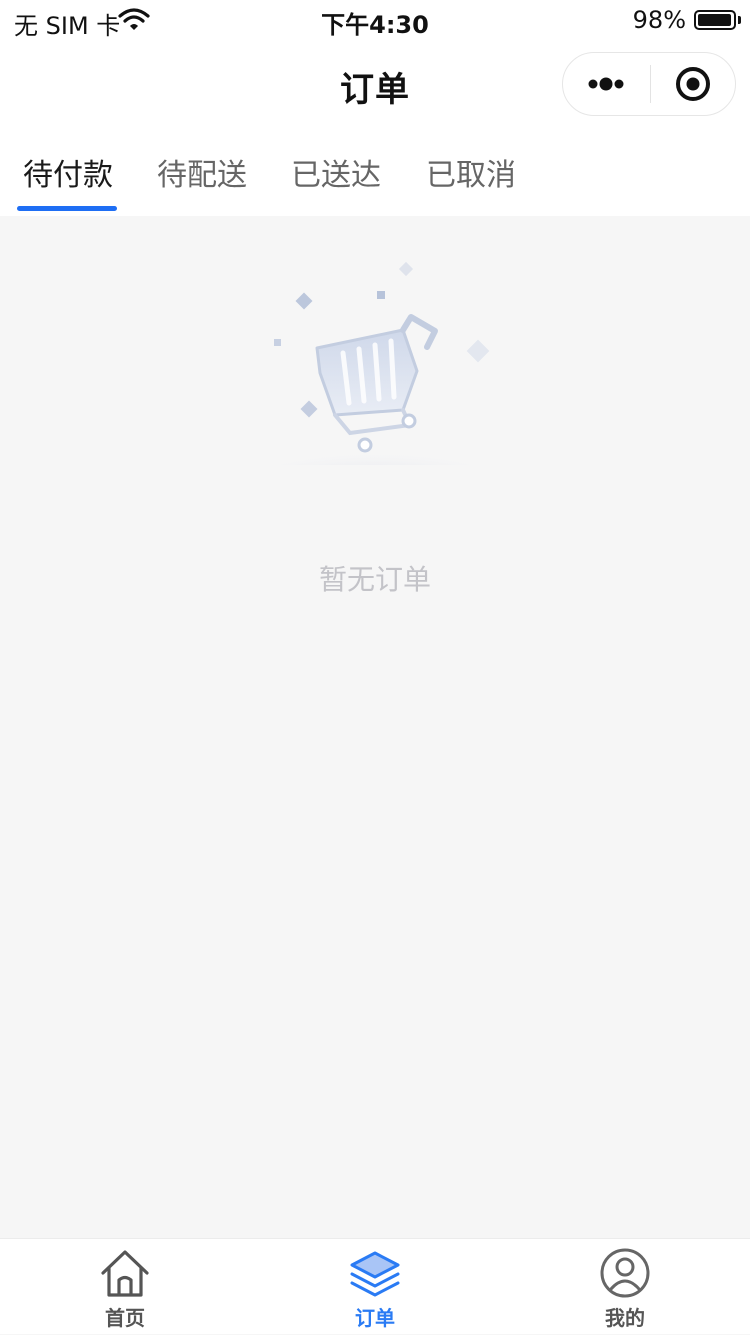 The width and height of the screenshot is (750, 1335). Describe the element at coordinates (625, 1318) in the screenshot. I see `tabbar-label-profile: 我的` at that location.